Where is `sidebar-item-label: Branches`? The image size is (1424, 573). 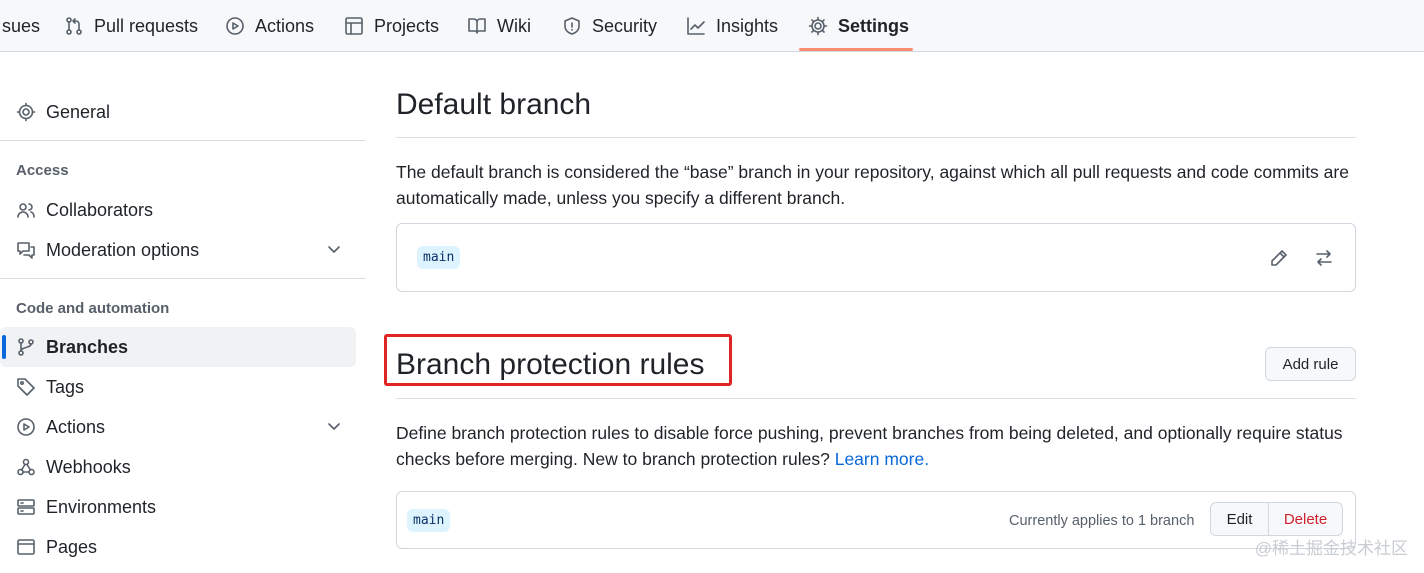
sidebar-item-label: Branches is located at coordinates (87, 346).